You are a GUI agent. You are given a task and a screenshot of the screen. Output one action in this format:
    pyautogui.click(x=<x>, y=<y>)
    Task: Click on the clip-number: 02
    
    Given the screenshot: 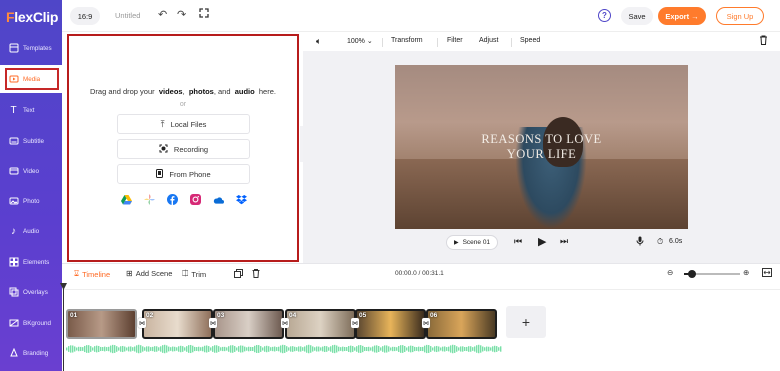 What is the action you would take?
    pyautogui.click(x=150, y=315)
    